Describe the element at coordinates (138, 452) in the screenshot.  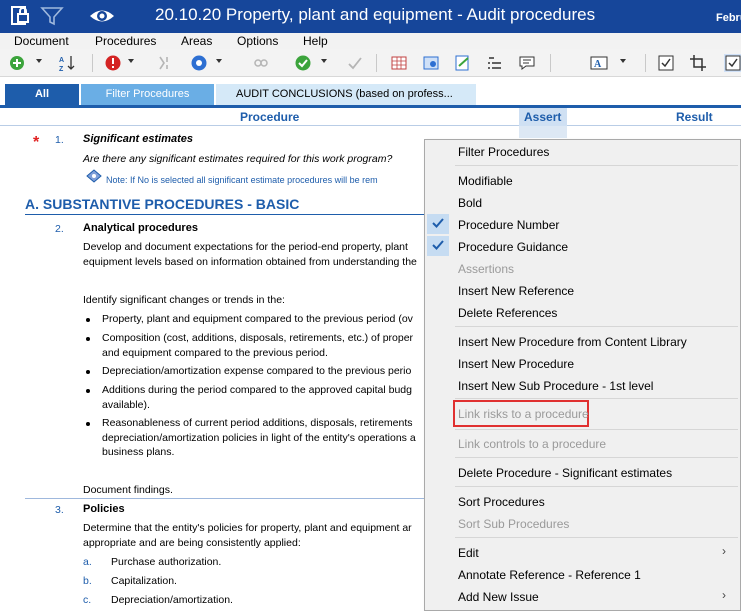
I see `bullet-text: business plans.` at that location.